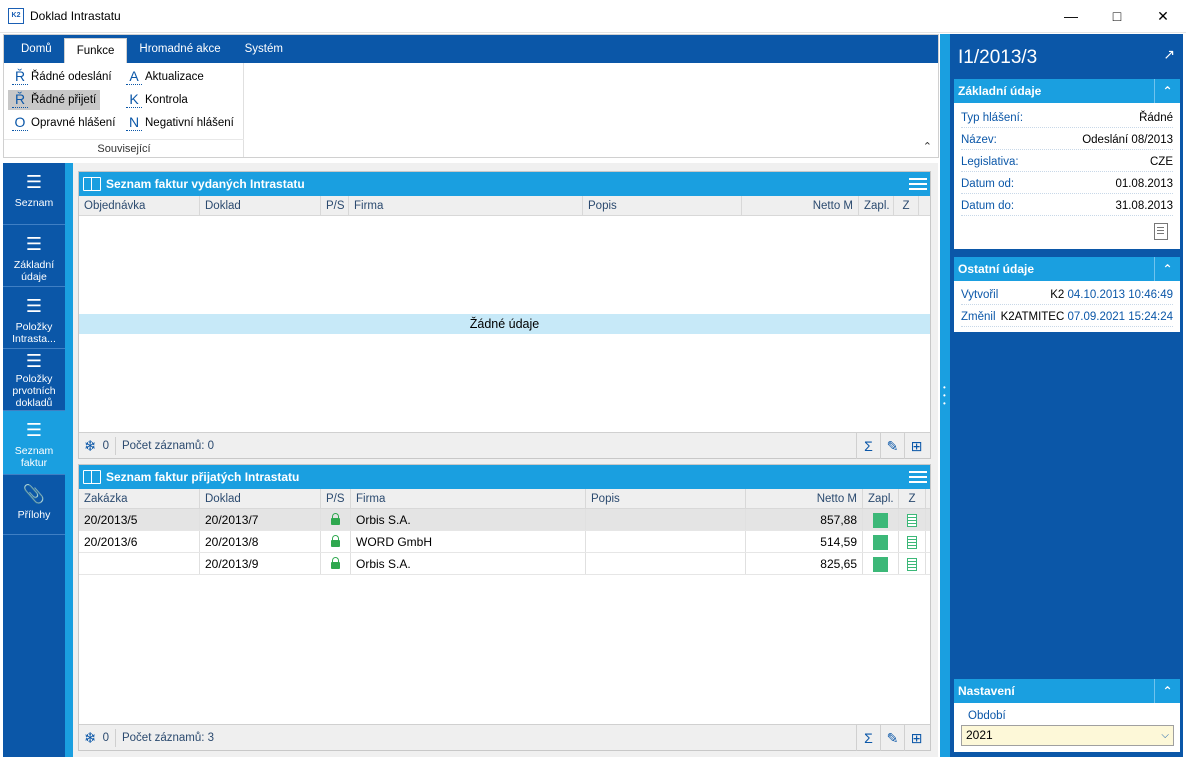  What do you see at coordinates (927, 146) in the screenshot?
I see `collapse-ribbon-icon: ⌃` at bounding box center [927, 146].